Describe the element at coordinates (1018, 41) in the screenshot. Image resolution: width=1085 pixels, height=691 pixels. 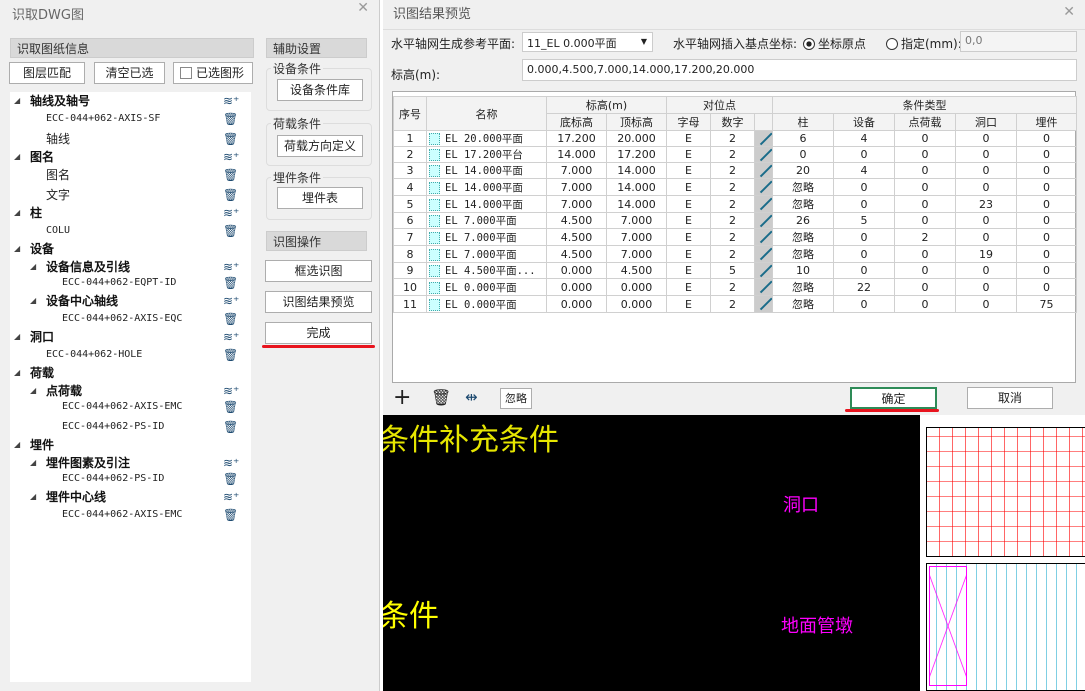
I see `specify-coord-input: 0,0` at that location.